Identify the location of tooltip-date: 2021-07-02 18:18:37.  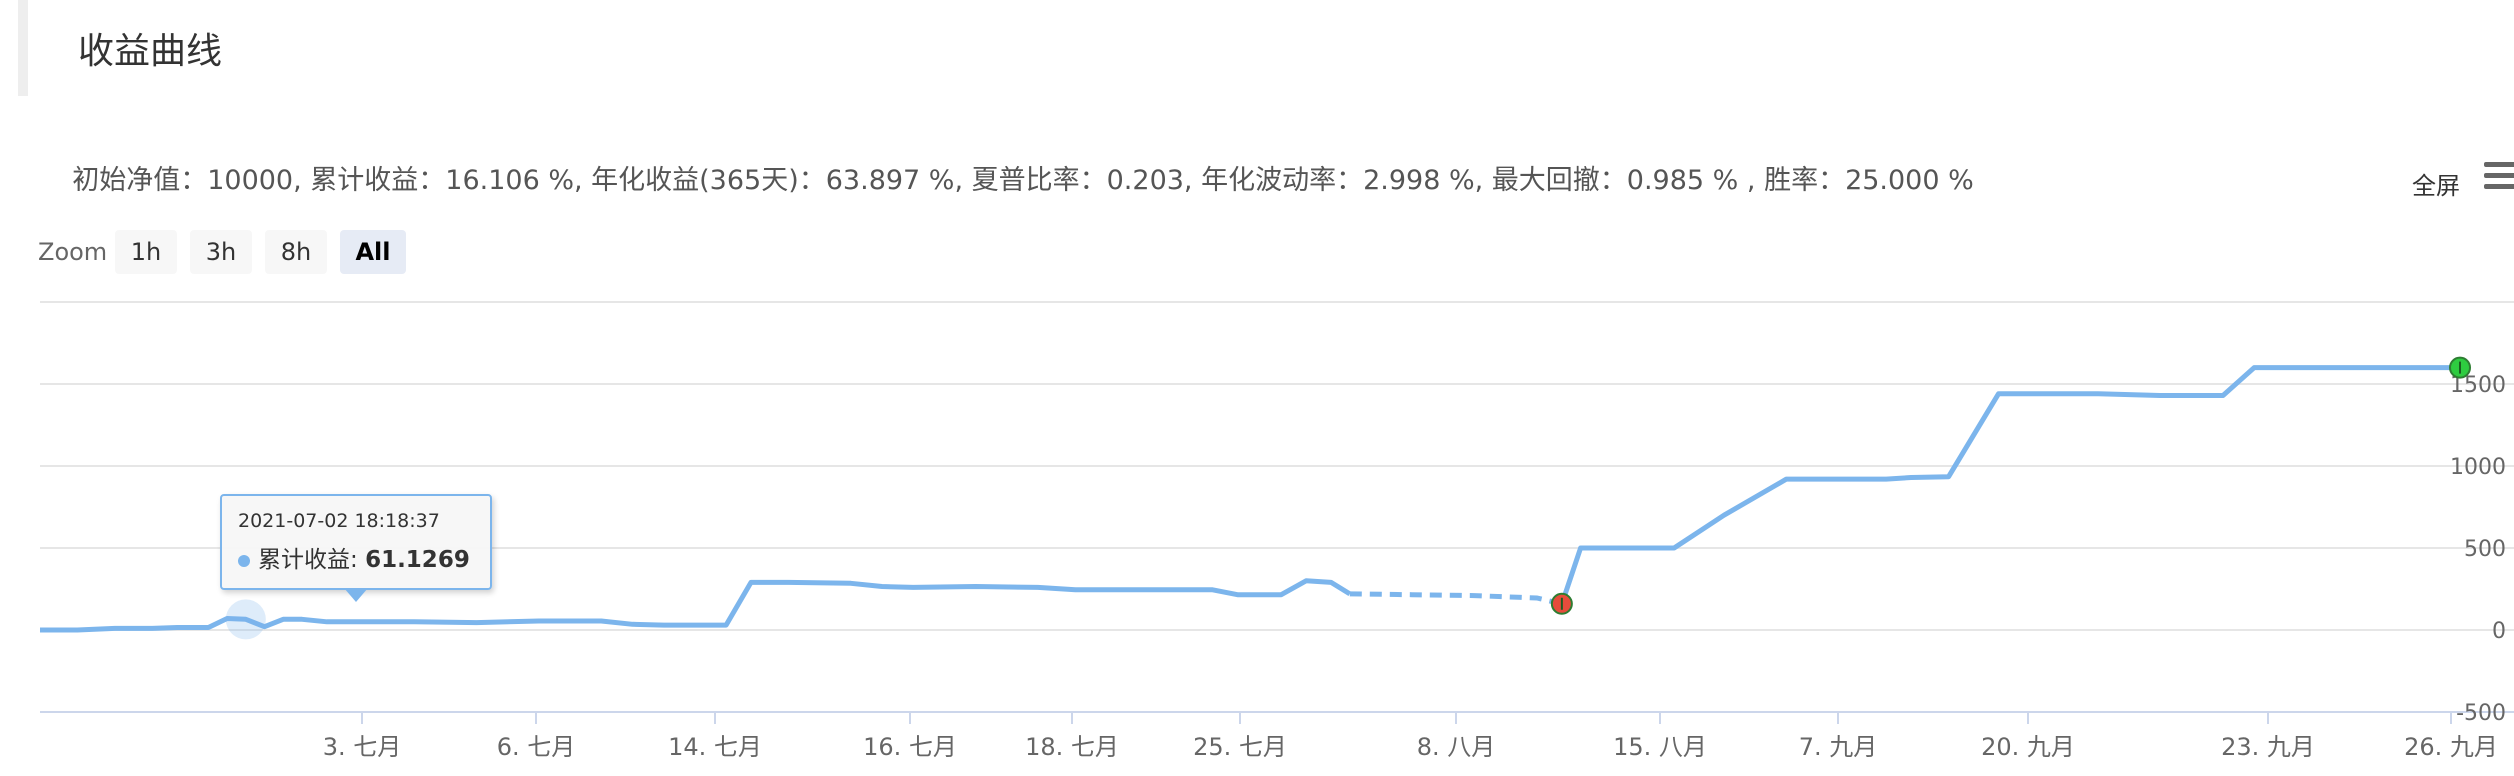
(339, 521).